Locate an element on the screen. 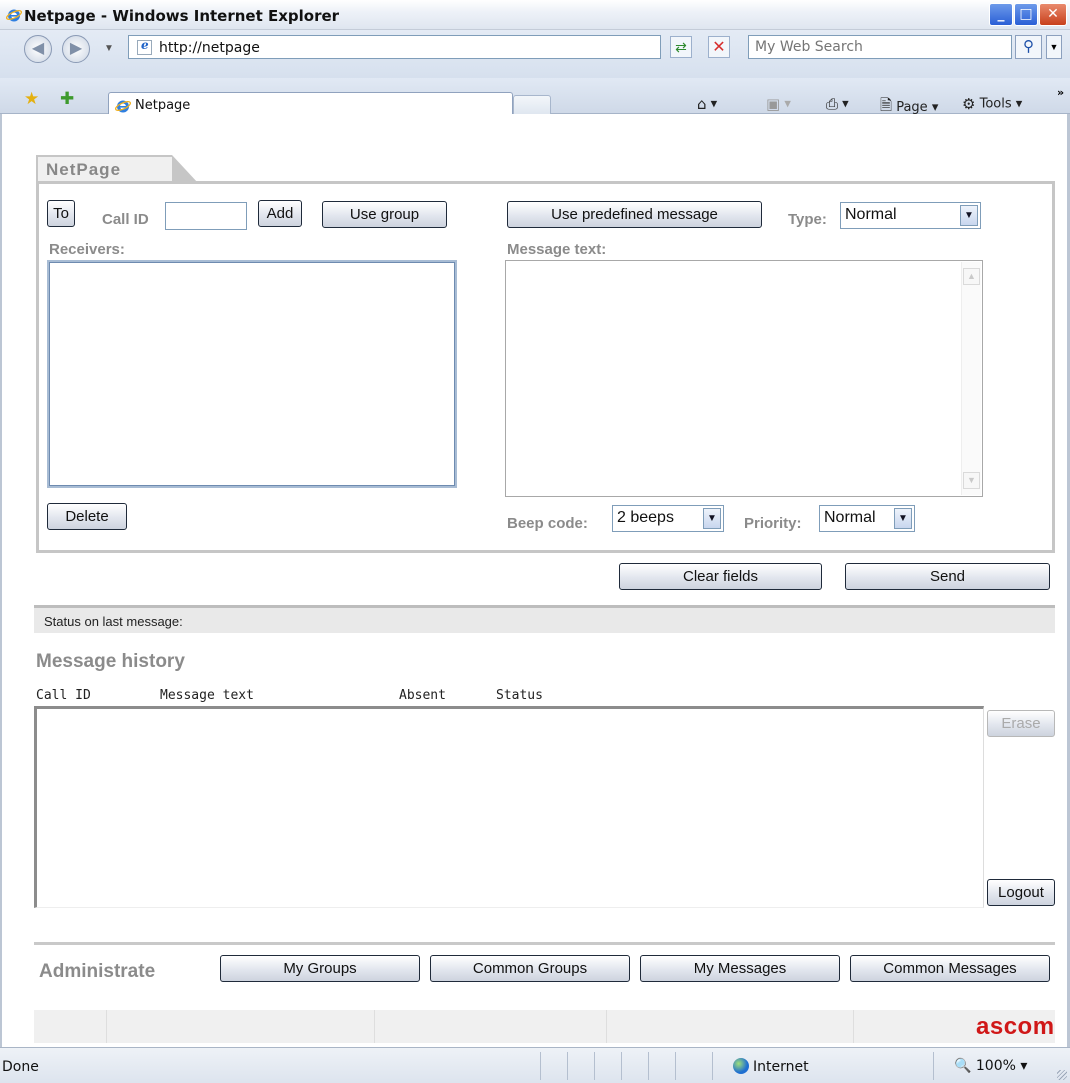  favorites-star-icon: ★ is located at coordinates (31, 99).